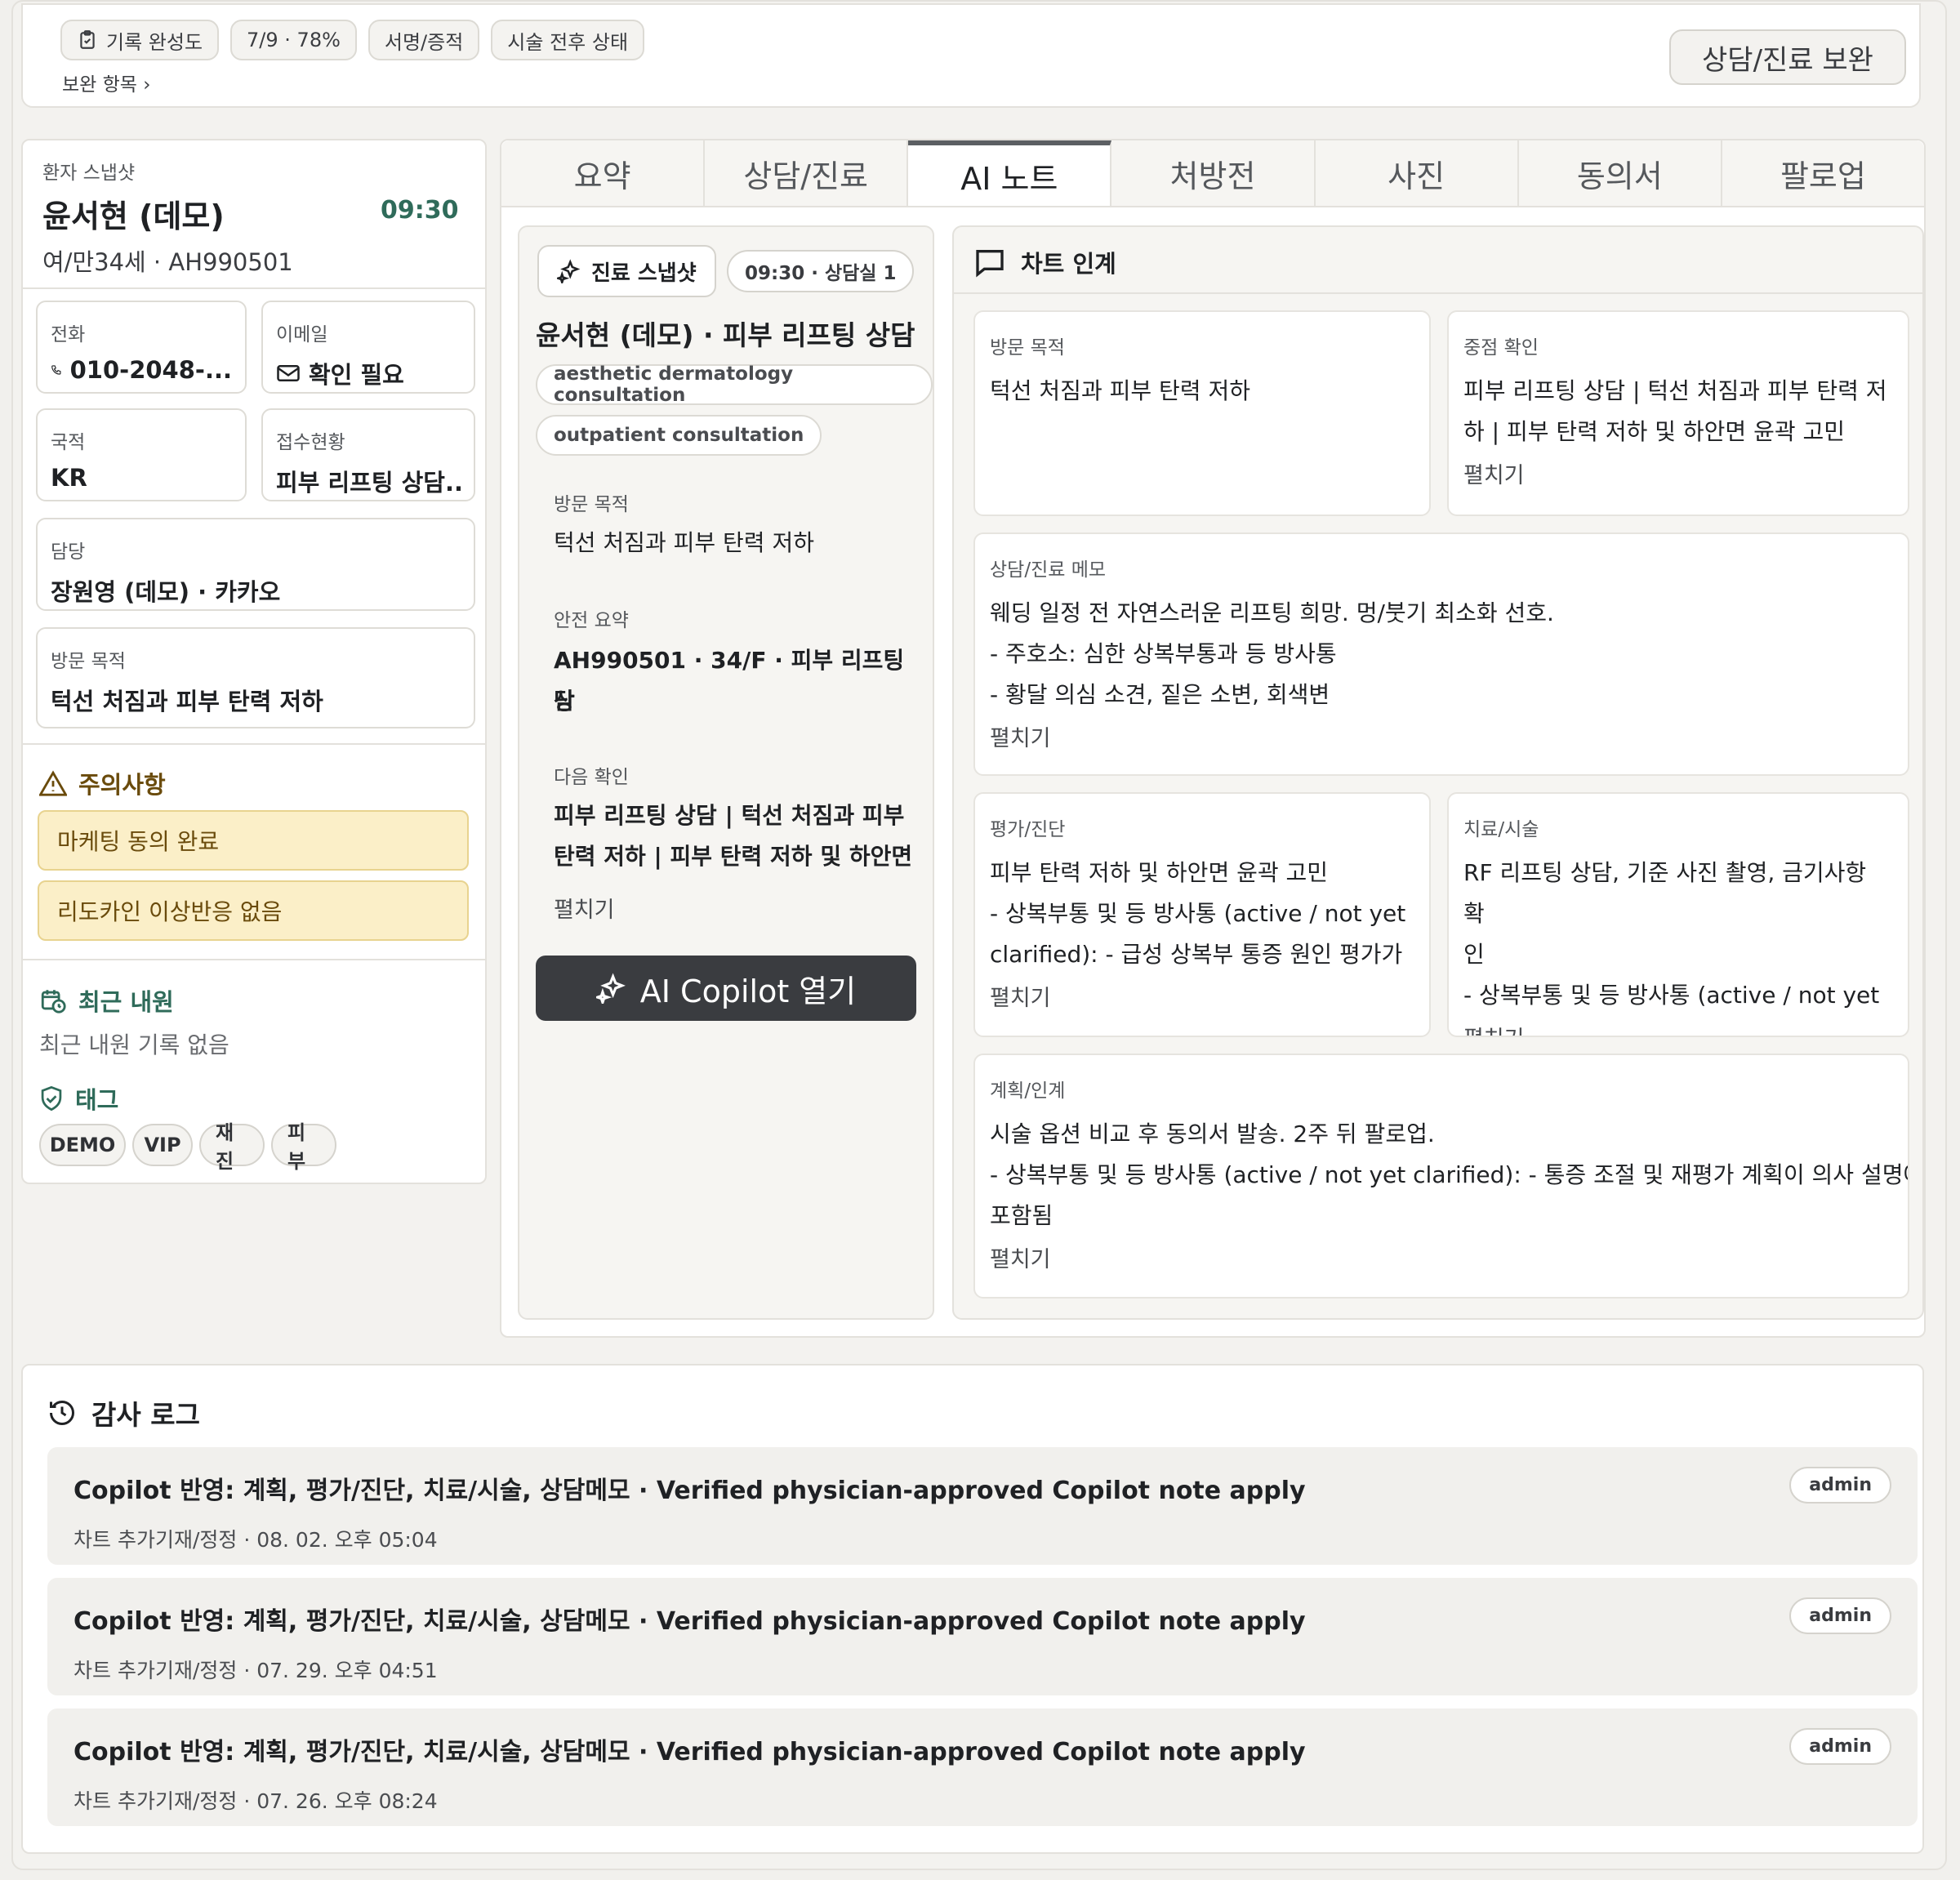  Describe the element at coordinates (733, 856) in the screenshot. I see `next-check-text: 탄력 저하 | 피부 탄력 저하 및 하안면` at that location.